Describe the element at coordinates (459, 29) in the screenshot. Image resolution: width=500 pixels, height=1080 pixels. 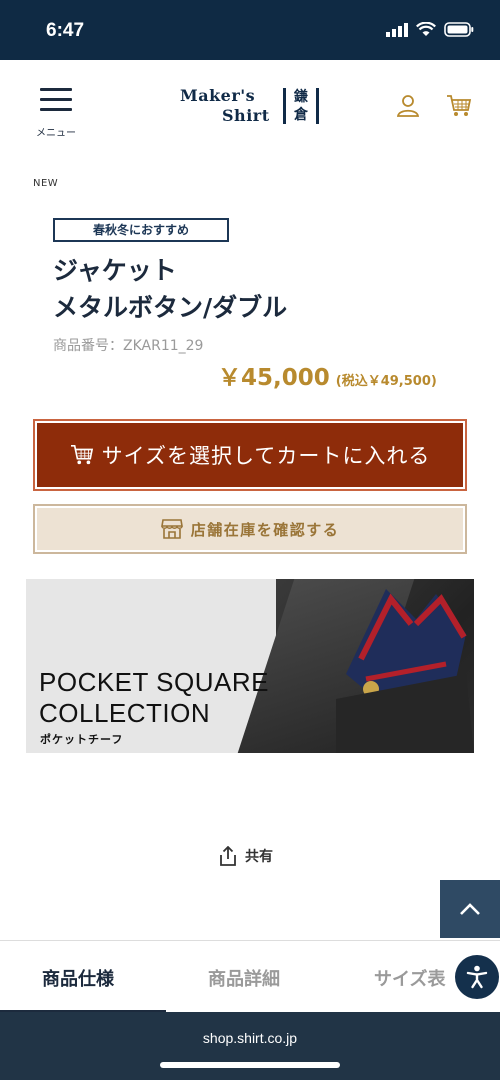
I see `battery-icon` at that location.